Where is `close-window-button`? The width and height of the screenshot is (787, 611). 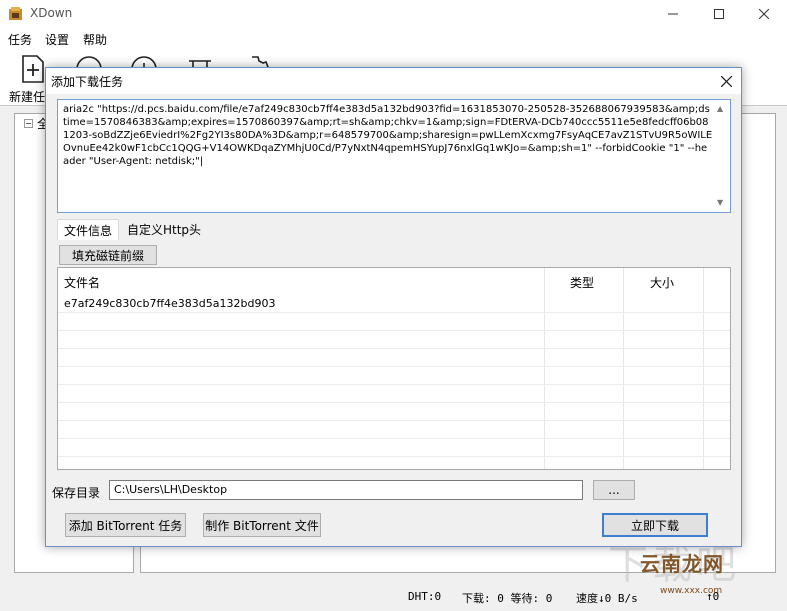 close-window-button is located at coordinates (764, 14).